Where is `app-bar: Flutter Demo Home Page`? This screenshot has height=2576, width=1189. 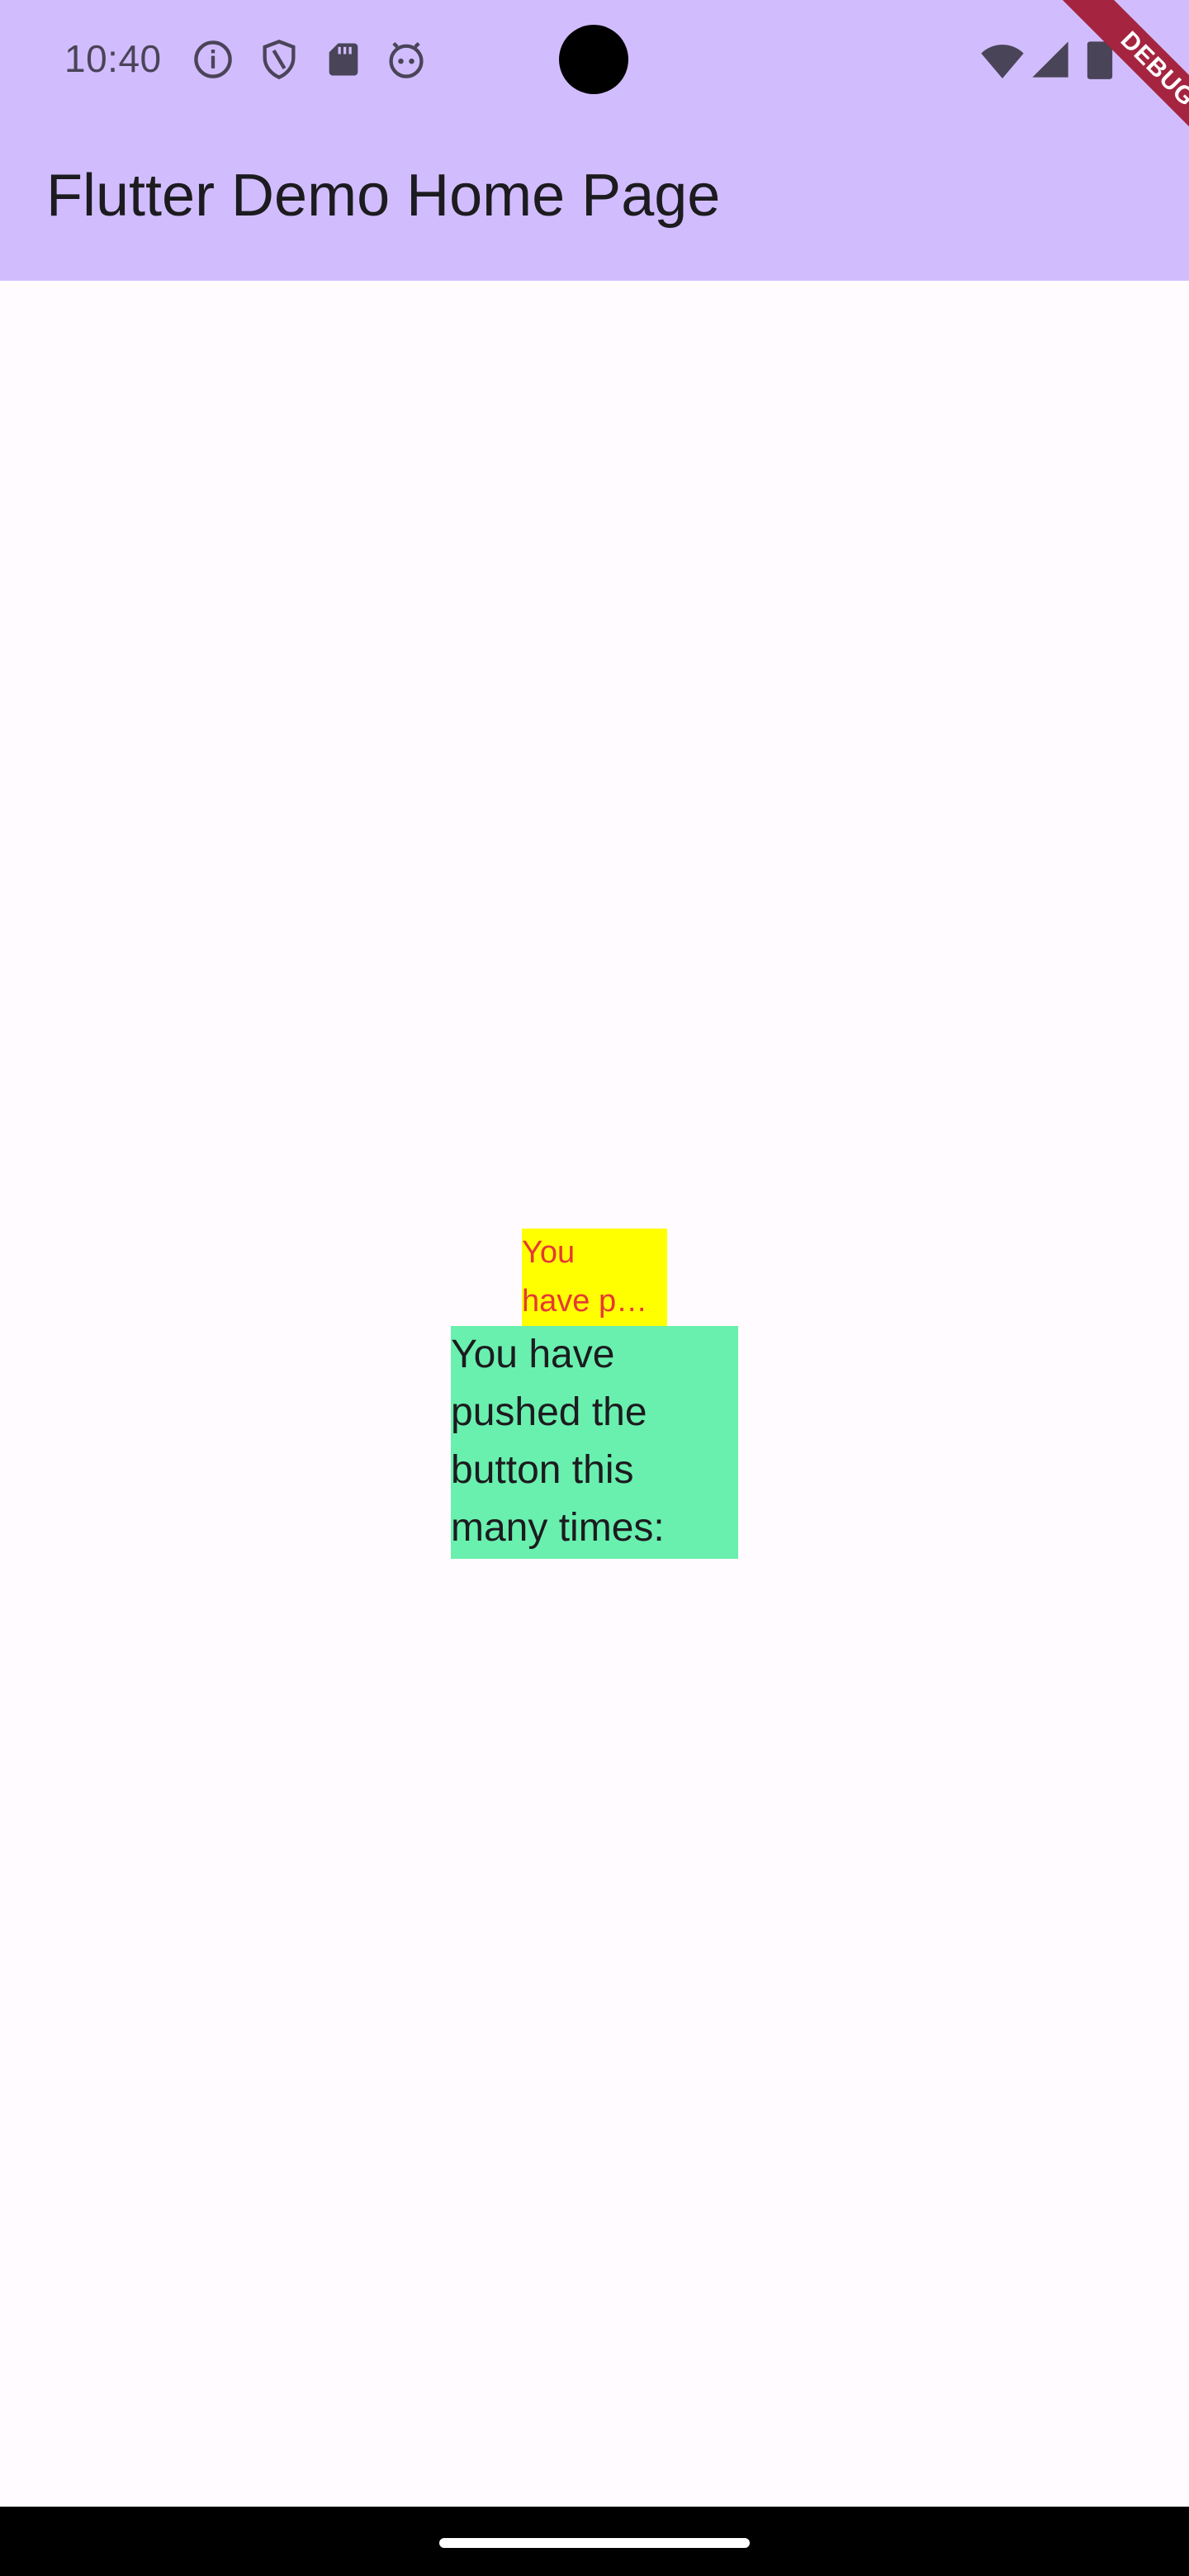
app-bar: Flutter Demo Home Page is located at coordinates (594, 200).